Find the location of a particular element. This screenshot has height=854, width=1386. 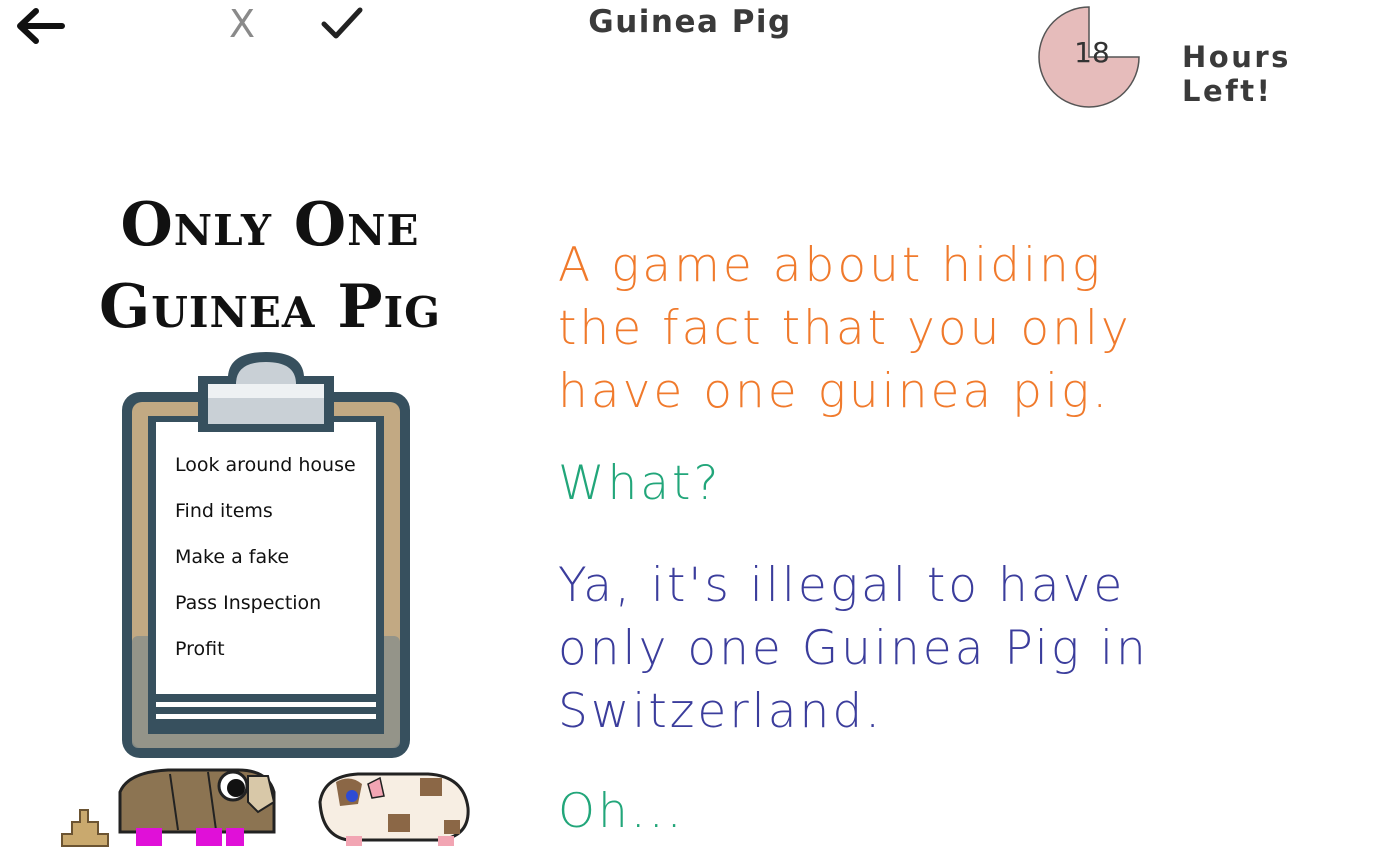

check-icon is located at coordinates (342, 23).